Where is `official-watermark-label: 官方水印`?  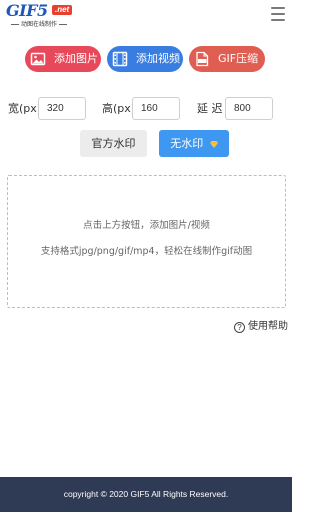 official-watermark-label: 官方水印 is located at coordinates (113, 143).